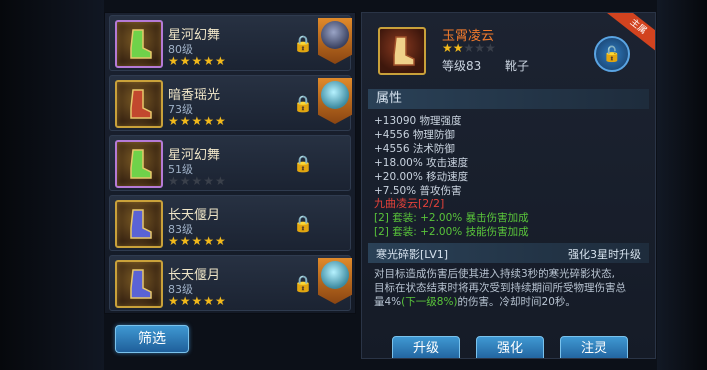  I want to click on list-item: 暗香瑶光 73级 ★★★★★ 🔒, so click(230, 103).